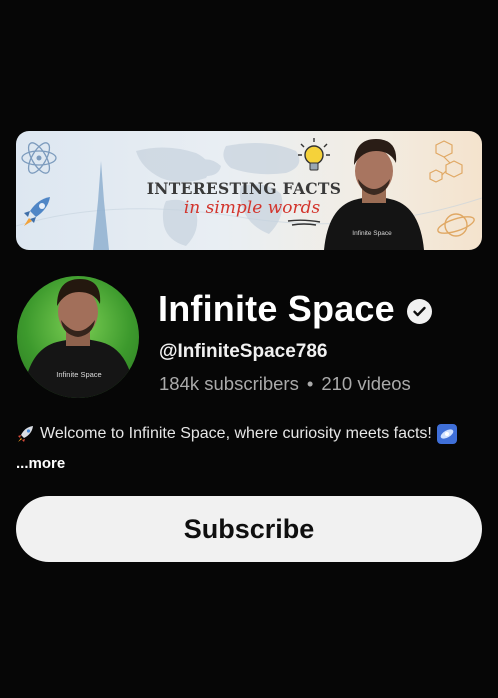 The image size is (498, 698). What do you see at coordinates (366, 383) in the screenshot?
I see `video-count: 210 videos` at bounding box center [366, 383].